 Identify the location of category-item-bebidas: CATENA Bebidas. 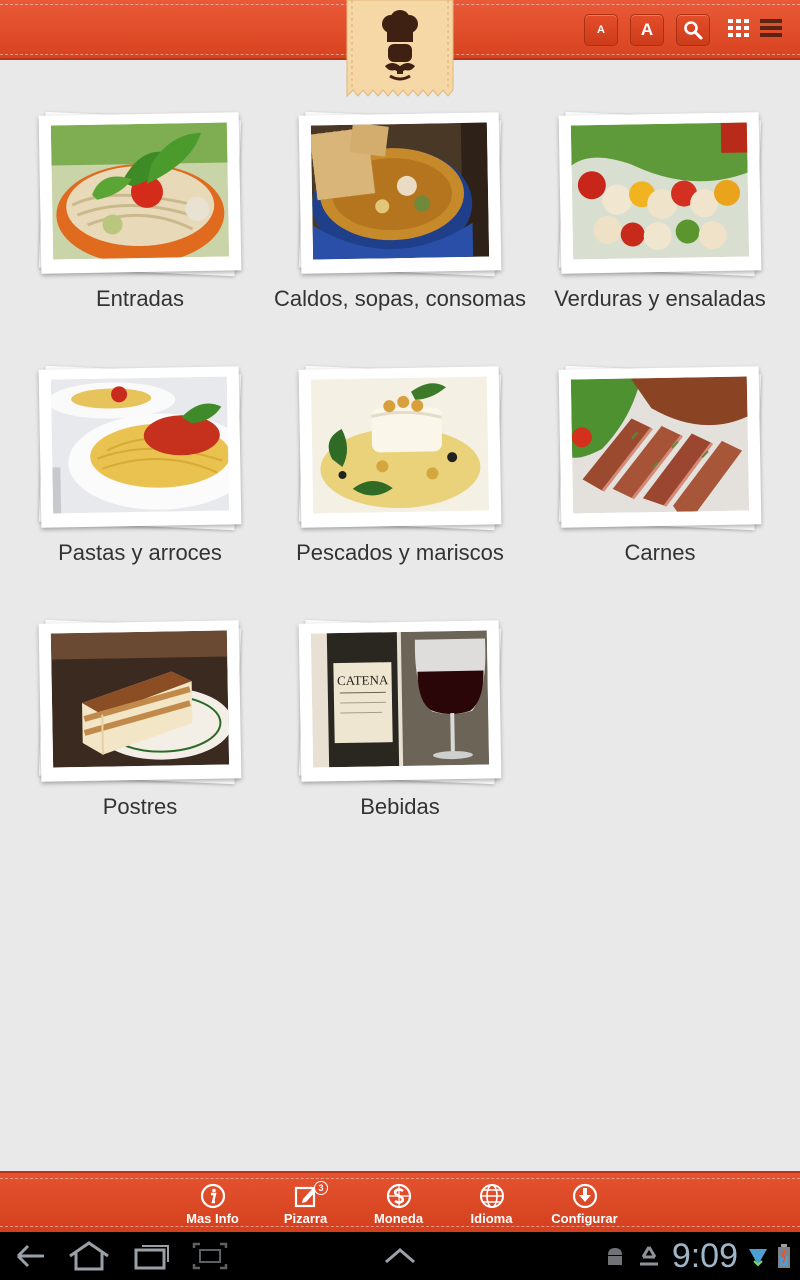
(400, 725).